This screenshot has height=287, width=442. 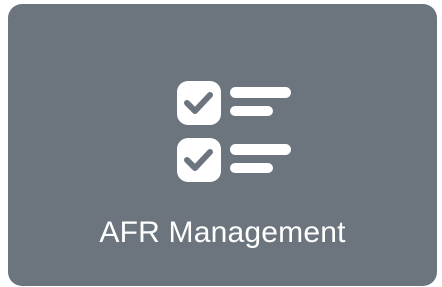 I want to click on checklist-icon, so click(x=234, y=132).